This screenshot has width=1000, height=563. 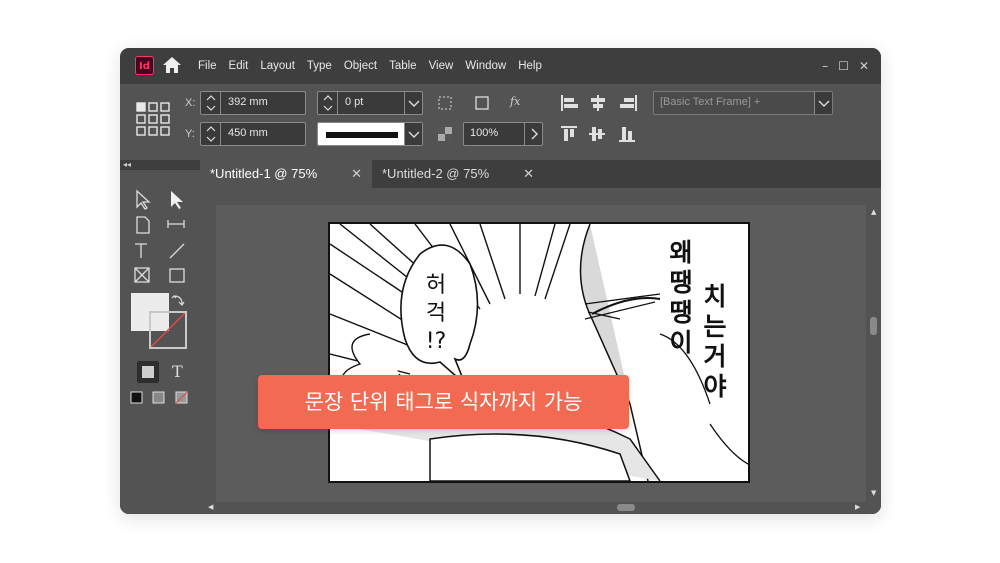 What do you see at coordinates (160, 165) in the screenshot?
I see `collapse-panel-icon: ◂◂` at bounding box center [160, 165].